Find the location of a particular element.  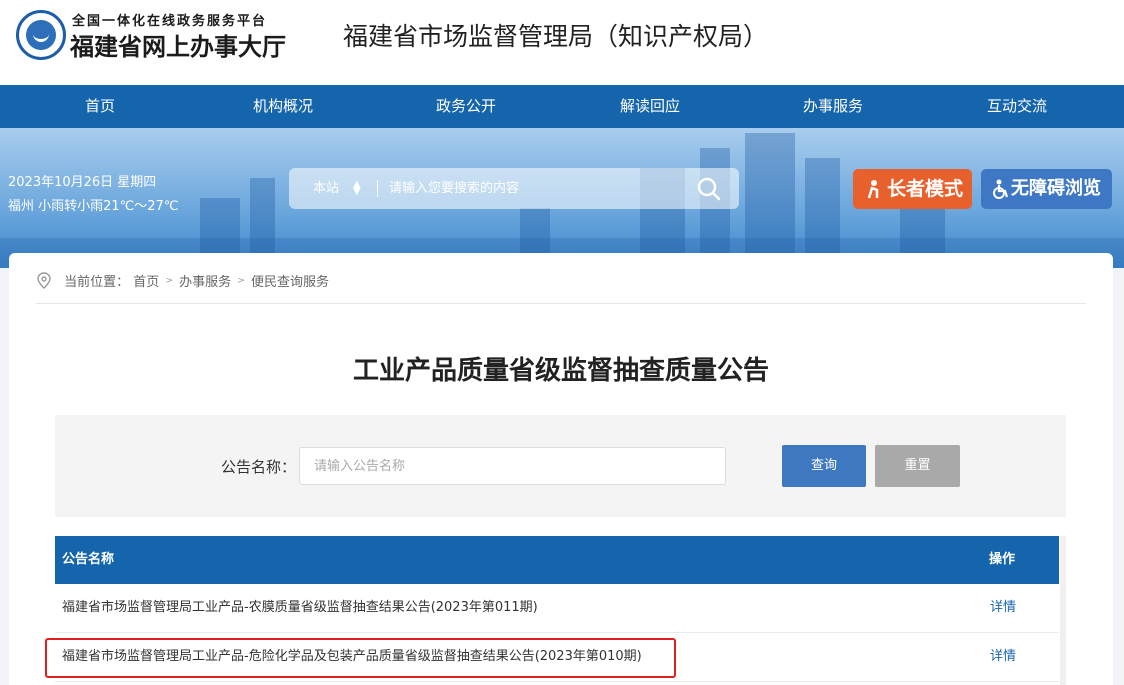

location-pin-icon is located at coordinates (44, 280).